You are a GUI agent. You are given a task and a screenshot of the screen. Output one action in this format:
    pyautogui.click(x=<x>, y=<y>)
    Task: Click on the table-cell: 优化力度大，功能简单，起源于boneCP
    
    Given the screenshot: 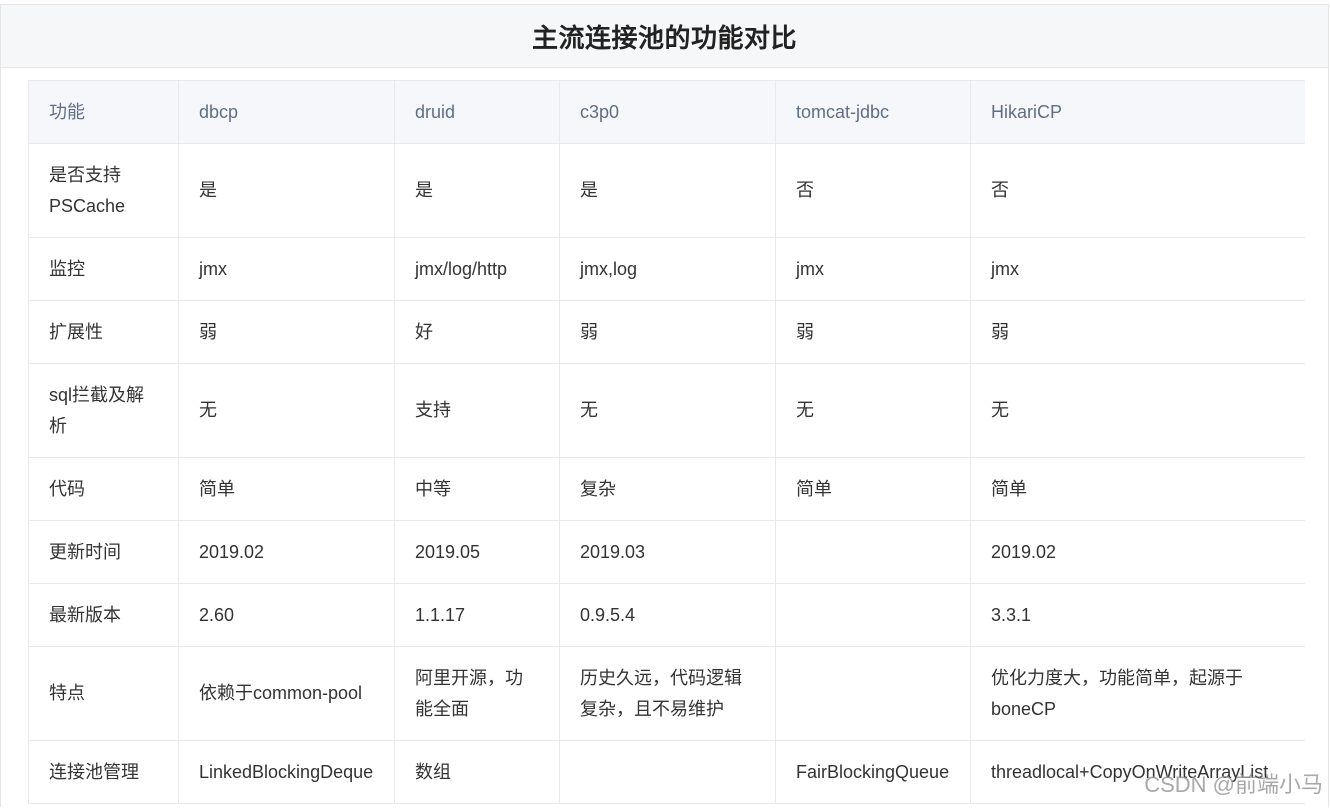 What is the action you would take?
    pyautogui.click(x=1137, y=693)
    